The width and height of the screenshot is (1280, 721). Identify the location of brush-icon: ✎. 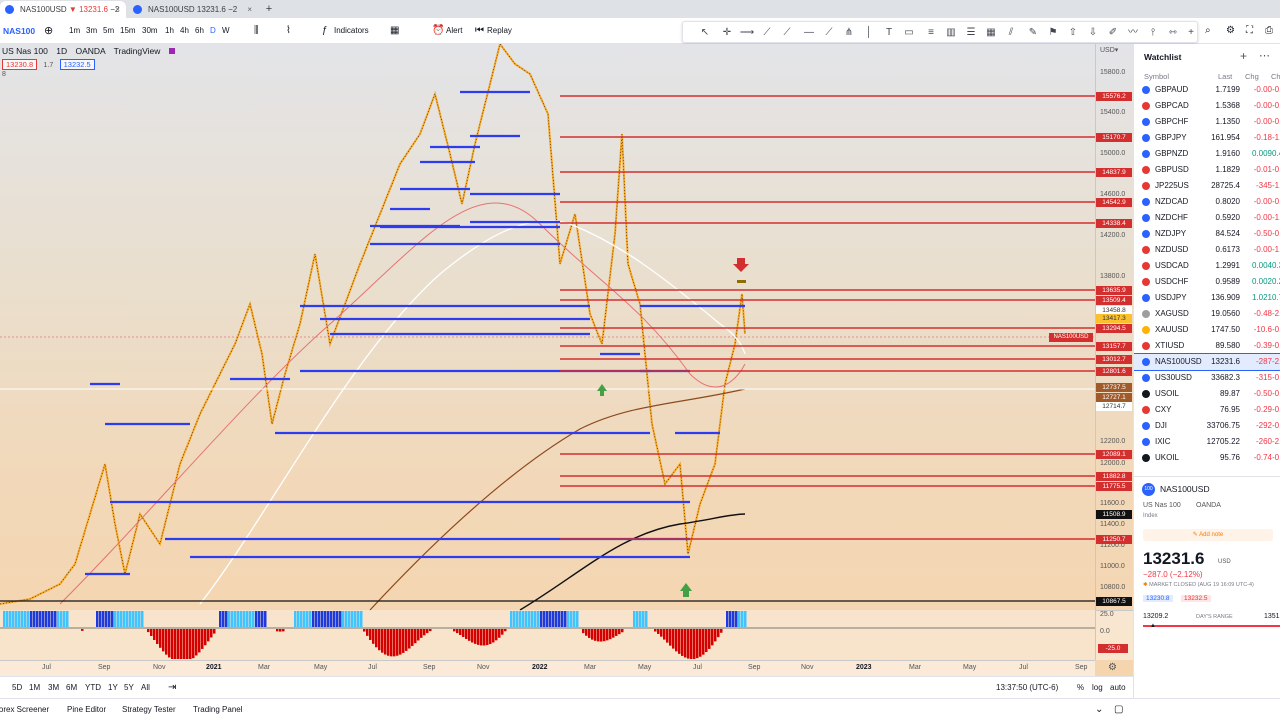
(1033, 33).